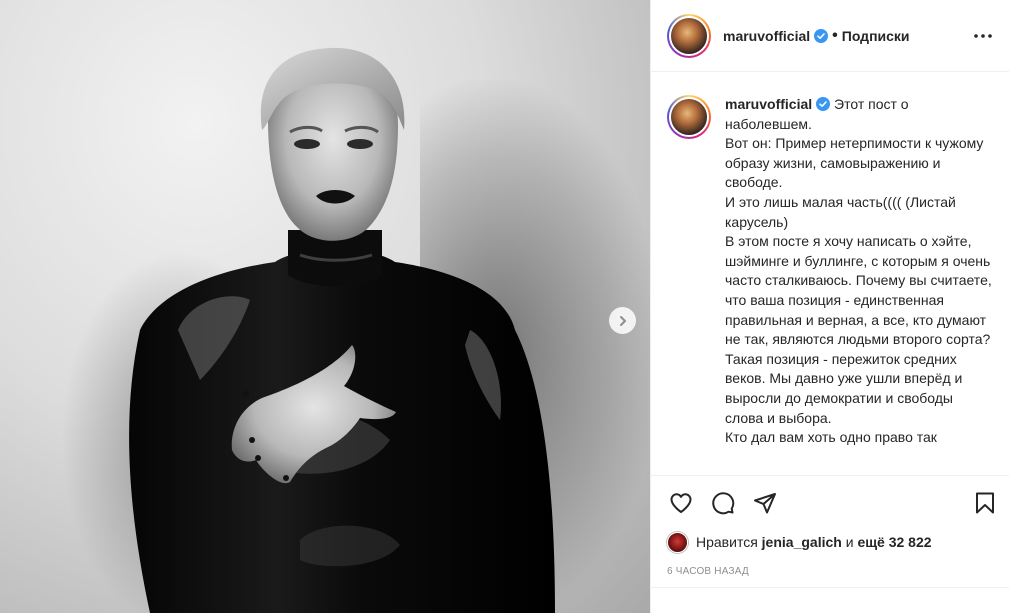 The image size is (1009, 613). I want to click on liker-avatar, so click(677, 542).